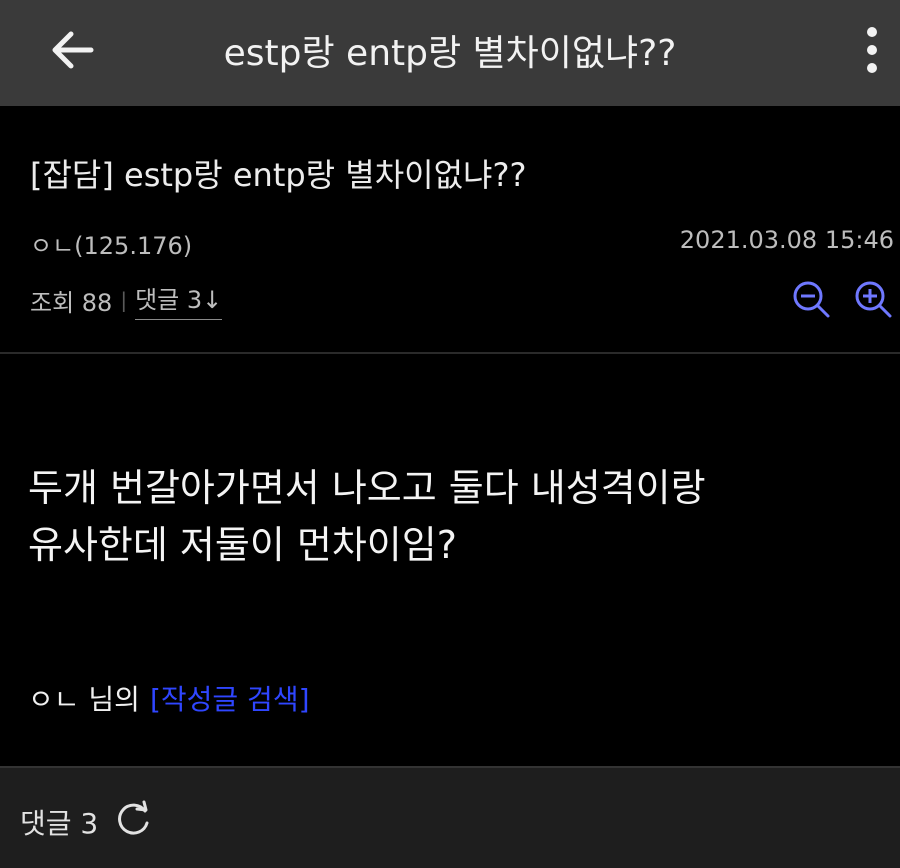 Image resolution: width=900 pixels, height=868 pixels. I want to click on arrow-left-icon, so click(73, 50).